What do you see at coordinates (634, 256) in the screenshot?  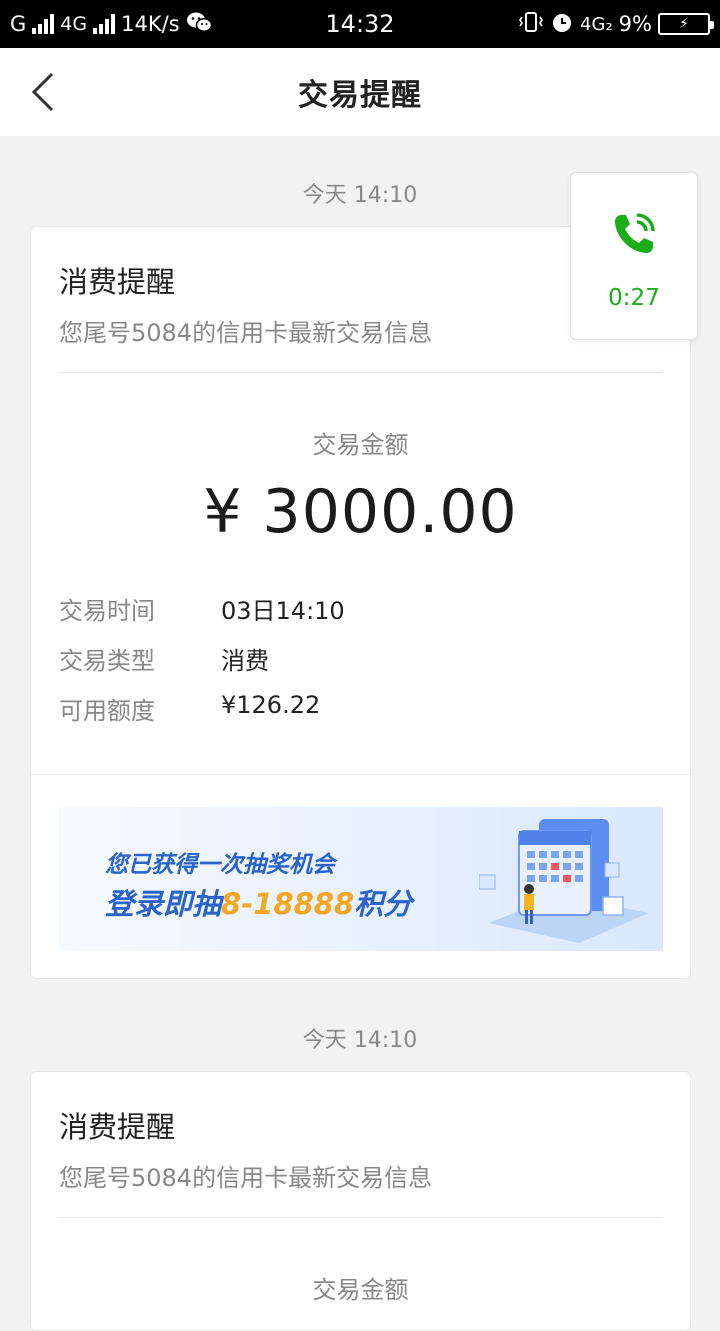 I see `call-float-widget: 0:27` at bounding box center [634, 256].